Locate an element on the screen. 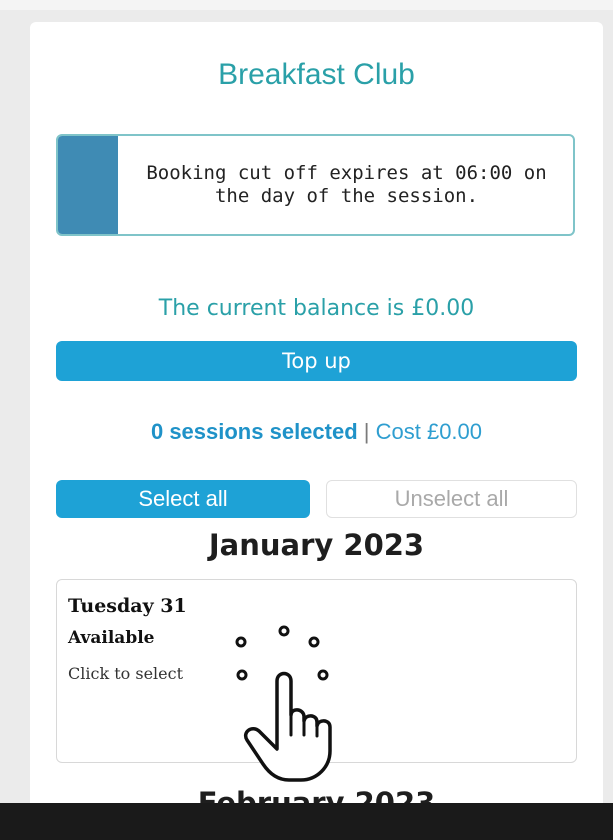 This screenshot has height=840, width=613. balance-text: The current balance is £0.00 is located at coordinates (316, 308).